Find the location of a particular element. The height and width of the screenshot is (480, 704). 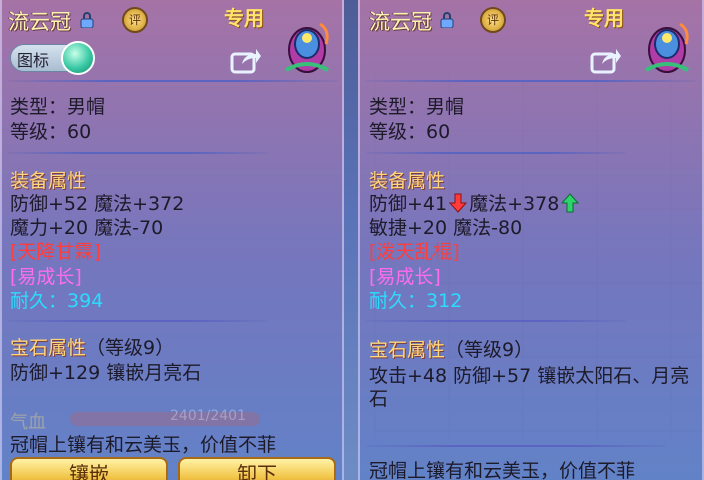

gem-line: 防御+129 镶嵌月亮石 is located at coordinates (106, 373).